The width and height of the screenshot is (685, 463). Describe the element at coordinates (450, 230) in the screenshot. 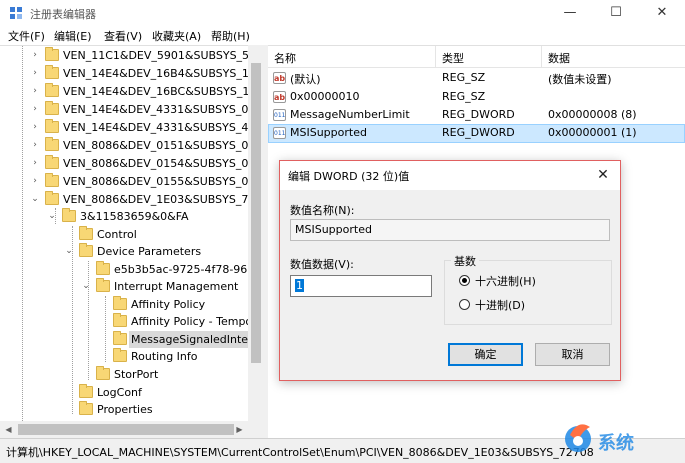

I see `value-name-field: MSISupported` at that location.